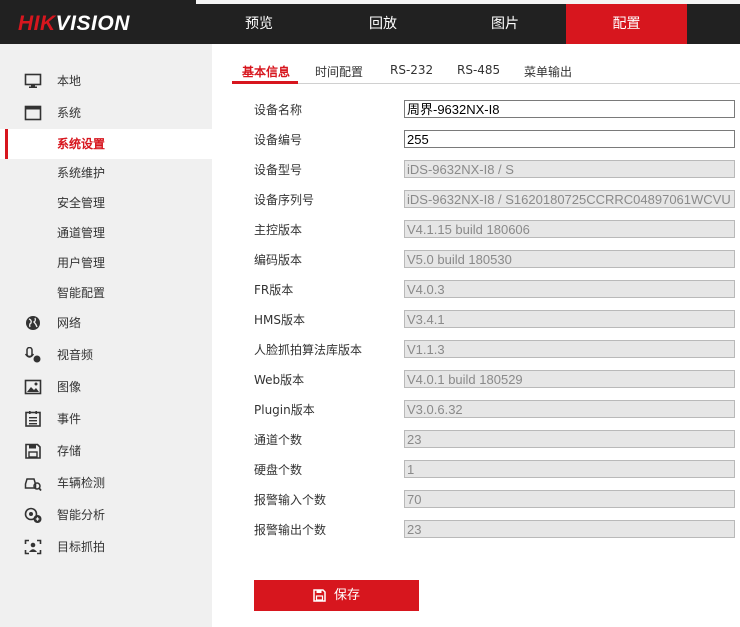 This screenshot has height=627, width=740. I want to click on save-button-label: 保存, so click(346, 595).